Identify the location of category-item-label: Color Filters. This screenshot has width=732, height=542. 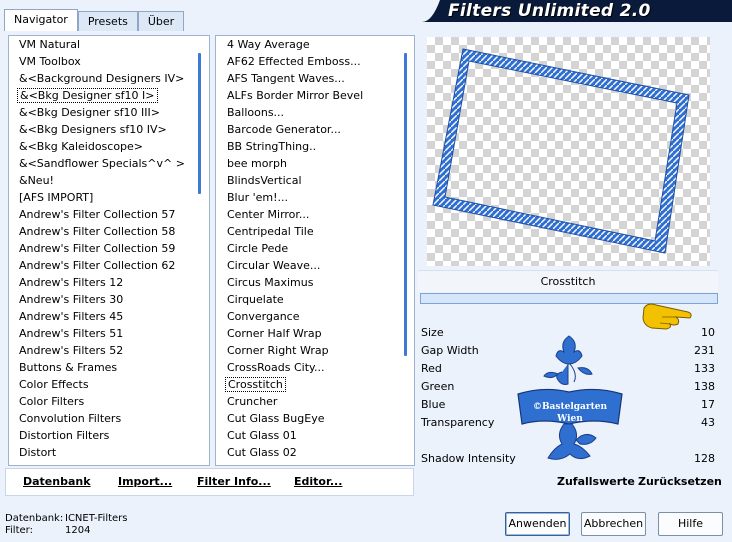
(52, 401).